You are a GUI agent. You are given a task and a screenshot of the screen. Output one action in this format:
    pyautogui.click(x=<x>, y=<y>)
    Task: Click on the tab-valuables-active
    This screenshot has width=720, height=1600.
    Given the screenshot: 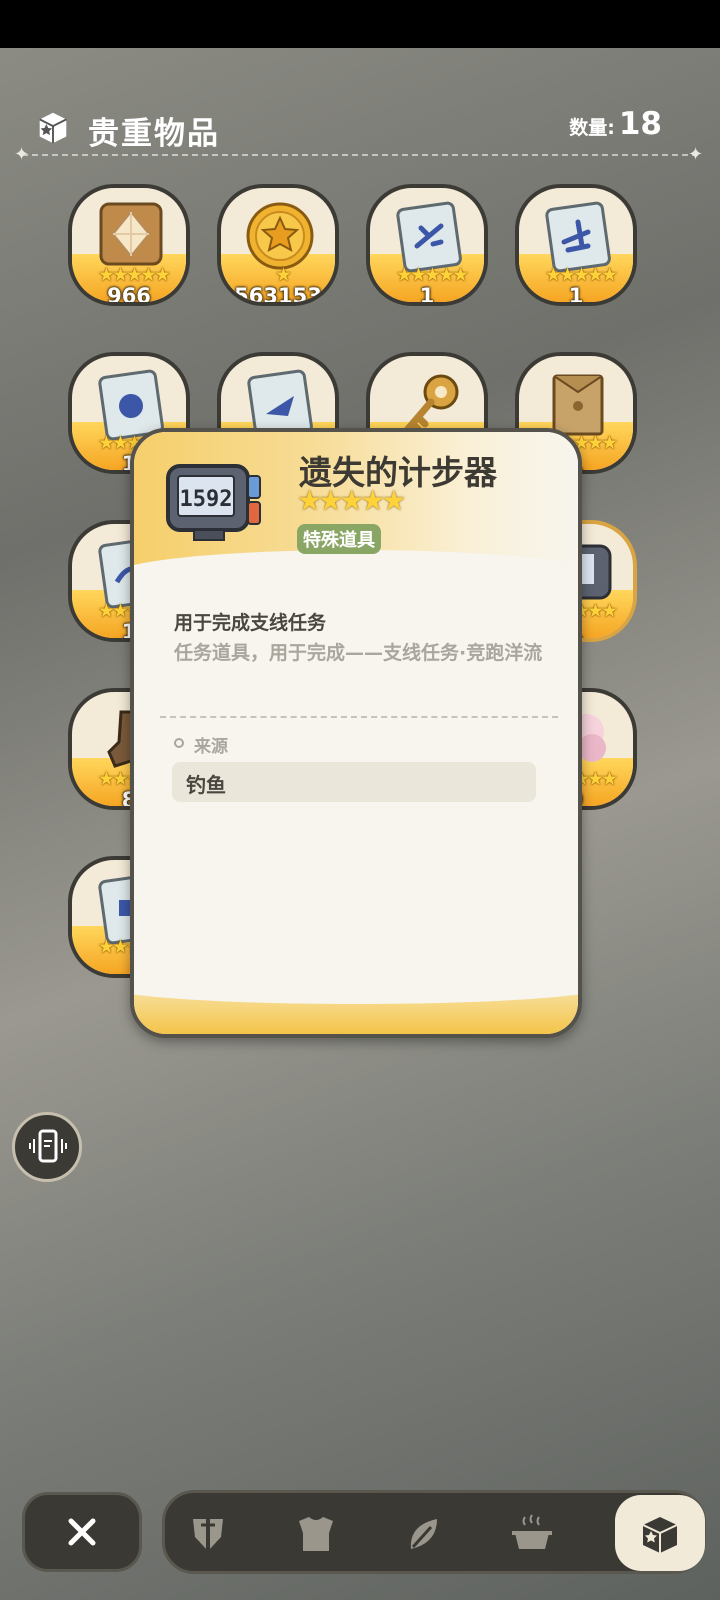 What is the action you would take?
    pyautogui.click(x=660, y=1533)
    